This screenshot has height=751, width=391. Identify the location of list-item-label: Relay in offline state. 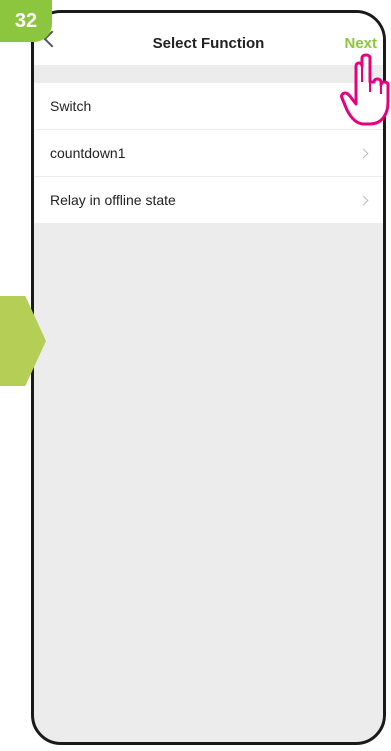
(113, 200).